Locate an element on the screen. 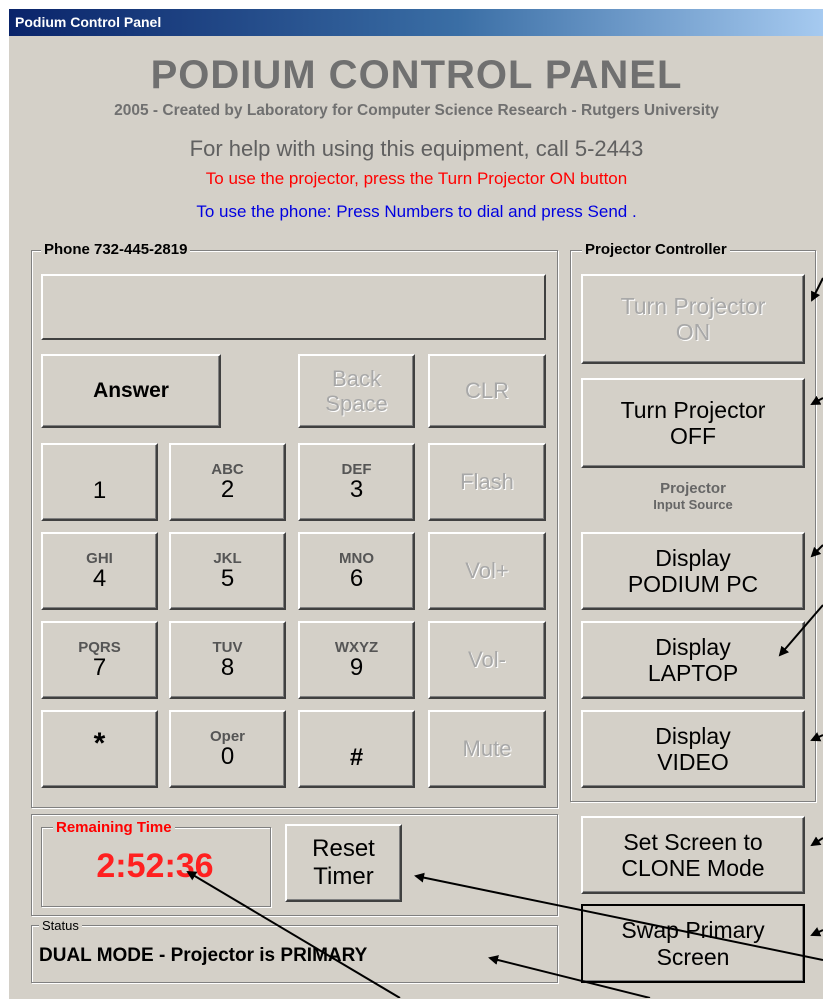 This screenshot has height=999, width=823. key-4-letters: GHI is located at coordinates (99, 558).